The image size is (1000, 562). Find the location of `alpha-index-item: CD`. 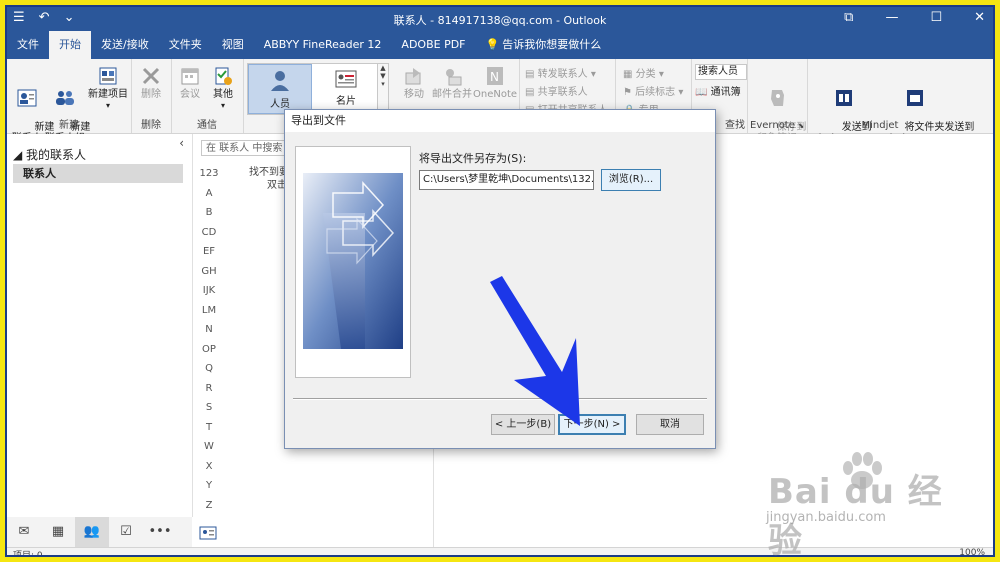

alpha-index-item: CD is located at coordinates (209, 237).